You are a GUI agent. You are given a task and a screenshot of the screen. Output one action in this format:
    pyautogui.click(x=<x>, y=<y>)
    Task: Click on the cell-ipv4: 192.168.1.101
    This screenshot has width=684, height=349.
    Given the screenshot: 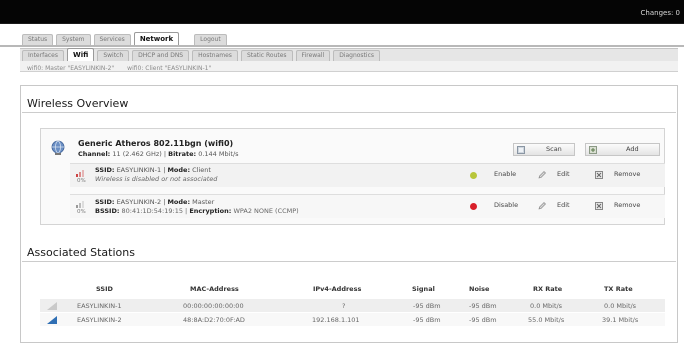 What is the action you would take?
    pyautogui.click(x=336, y=320)
    